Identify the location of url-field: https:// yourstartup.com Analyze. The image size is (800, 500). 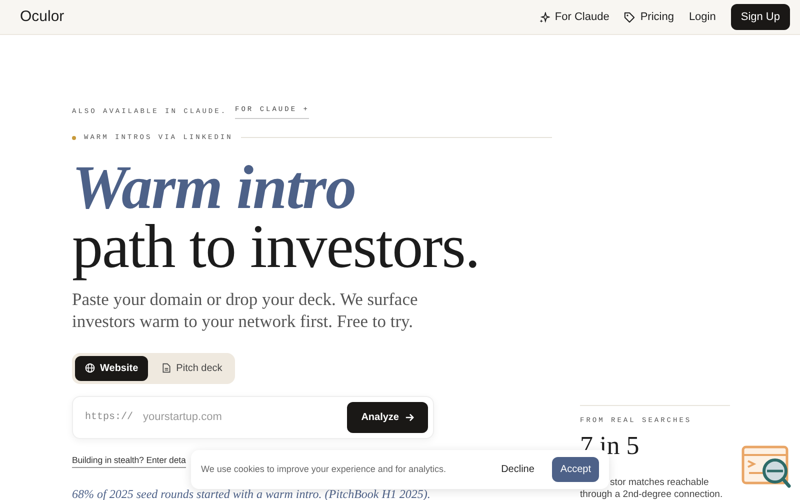
(253, 417).